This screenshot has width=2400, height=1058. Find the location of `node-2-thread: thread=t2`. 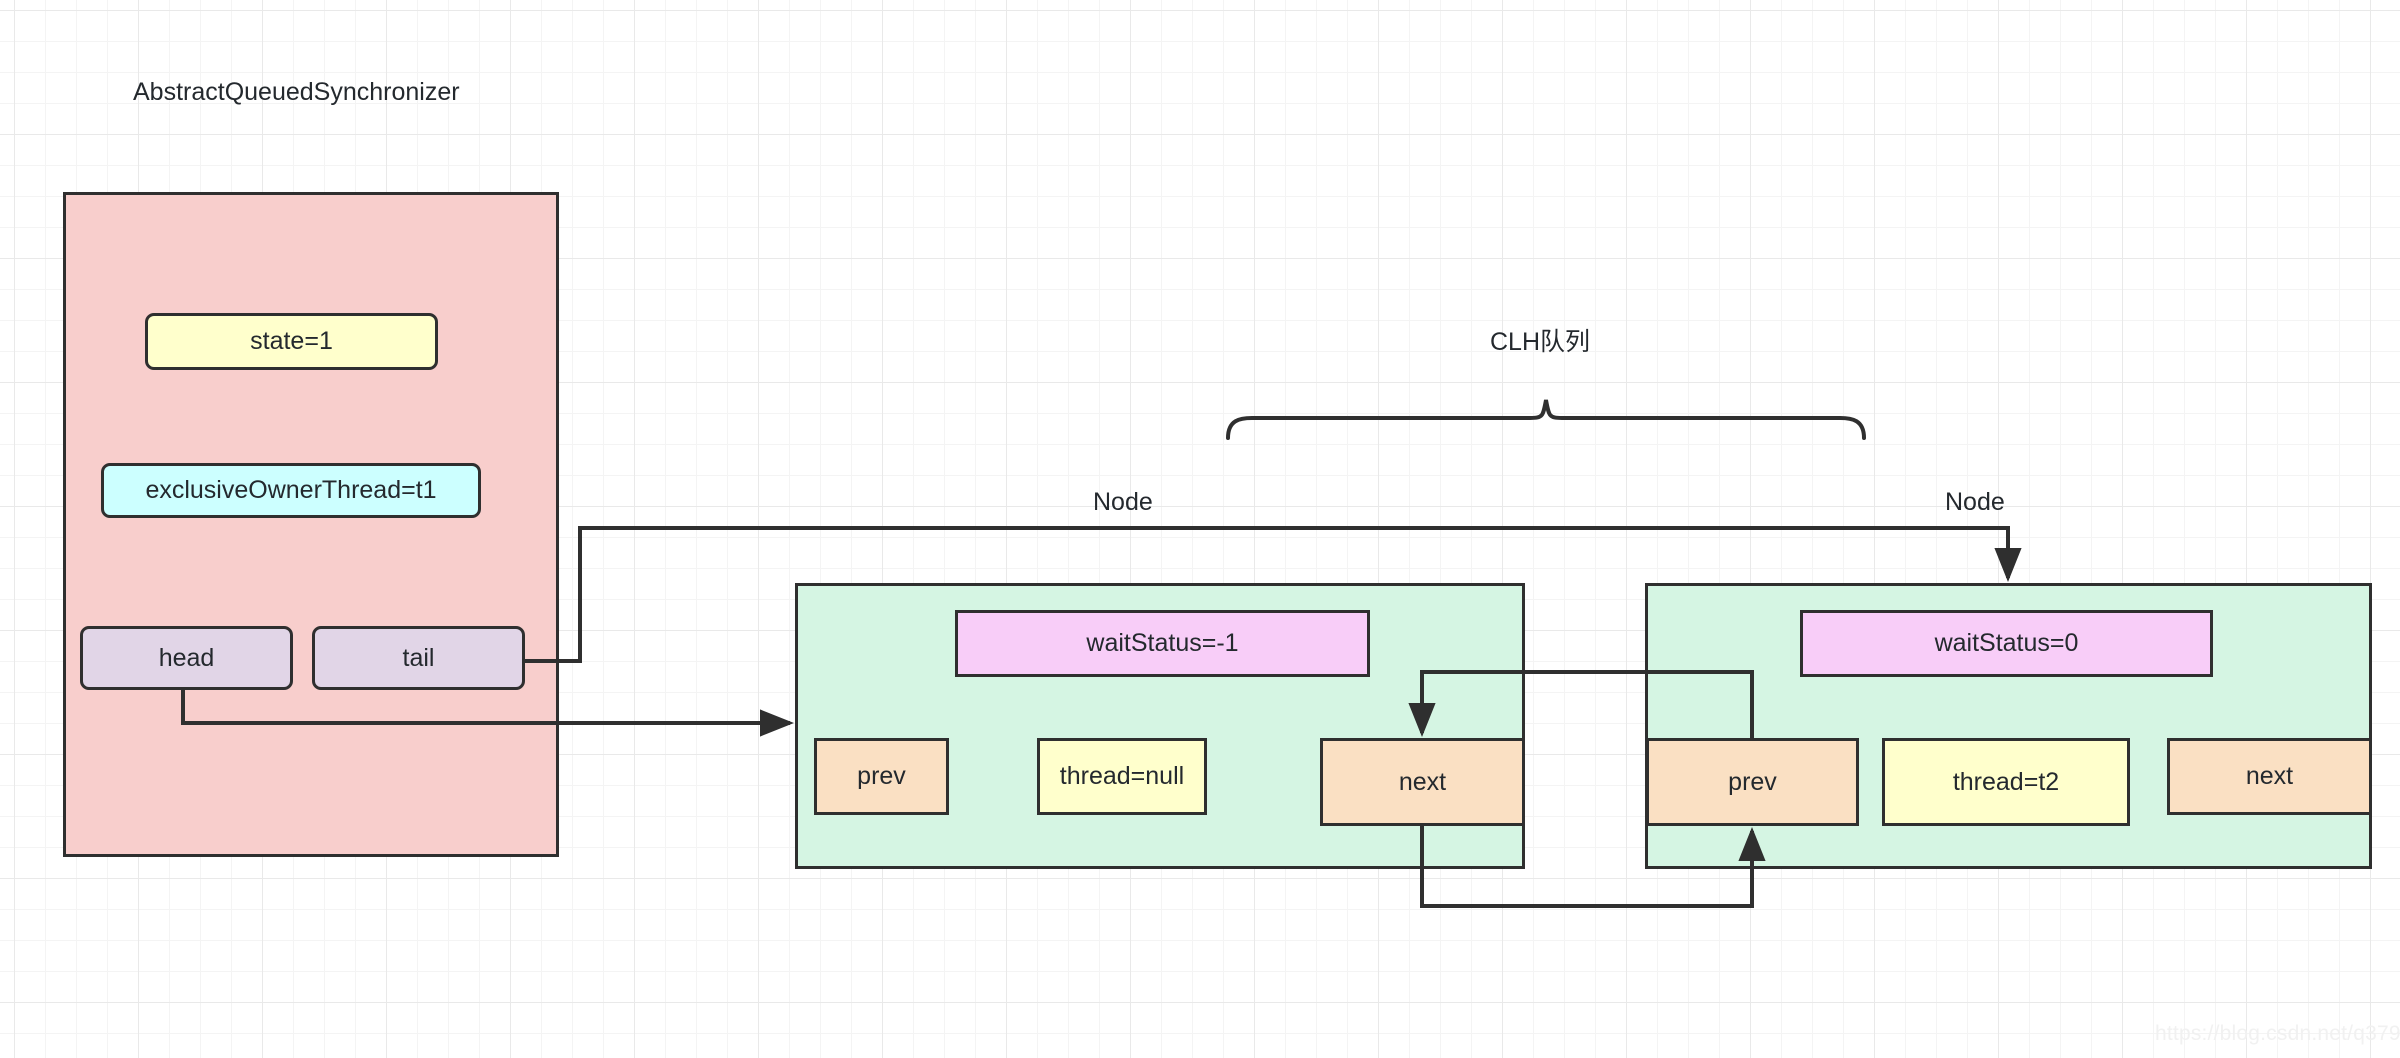

node-2-thread: thread=t2 is located at coordinates (2006, 782).